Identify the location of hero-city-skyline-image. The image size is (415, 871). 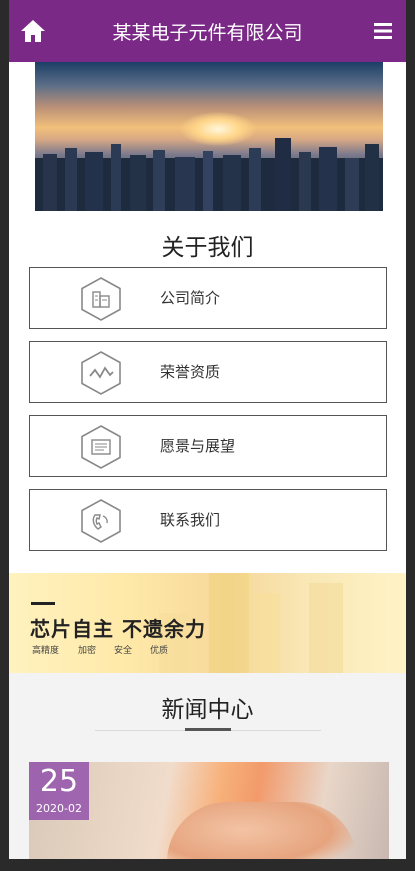
(209, 136).